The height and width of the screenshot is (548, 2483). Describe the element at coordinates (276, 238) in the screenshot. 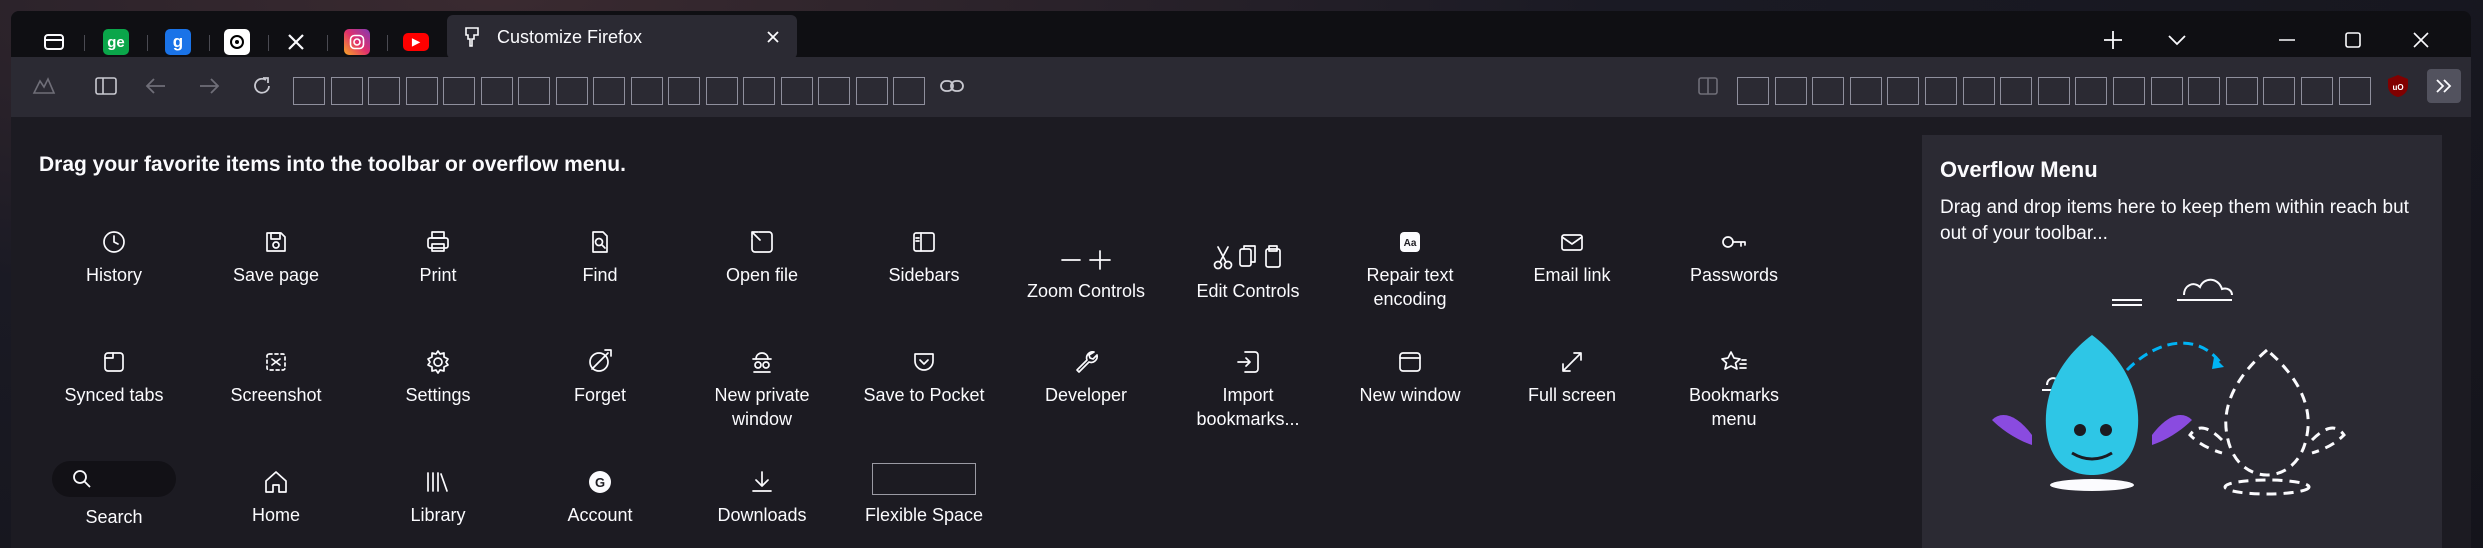

I see `save-page-icon` at that location.